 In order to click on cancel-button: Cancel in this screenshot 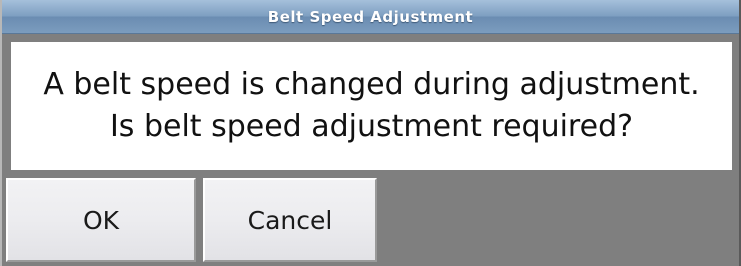, I will do `click(290, 220)`.